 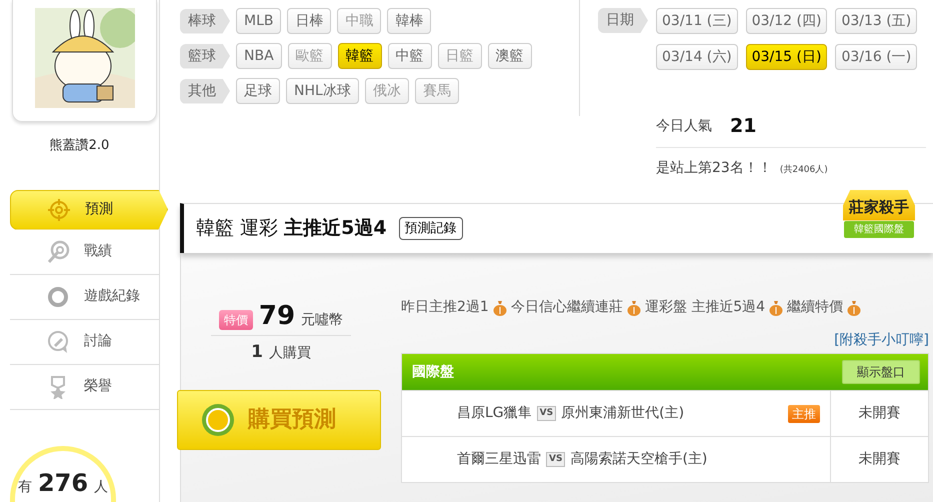 I want to click on buyer-label: 人購買, so click(x=289, y=353).